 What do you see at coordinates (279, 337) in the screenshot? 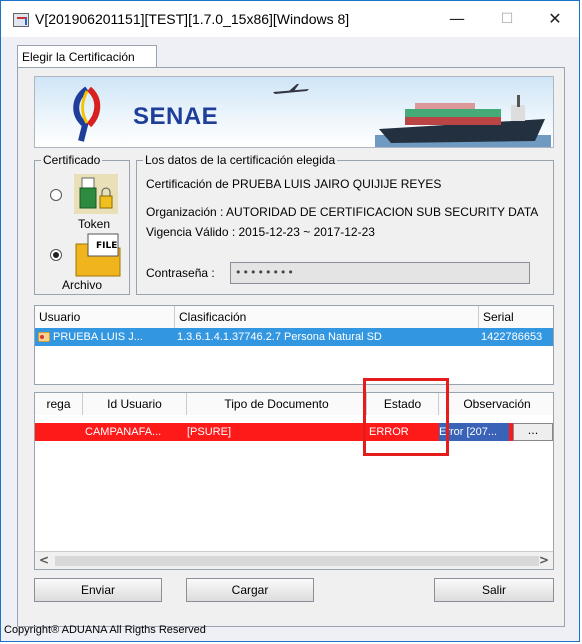
I see `cell-clasificacion: 1.3.6.1.4.1.37746.2.7 Persona Natural SD` at bounding box center [279, 337].